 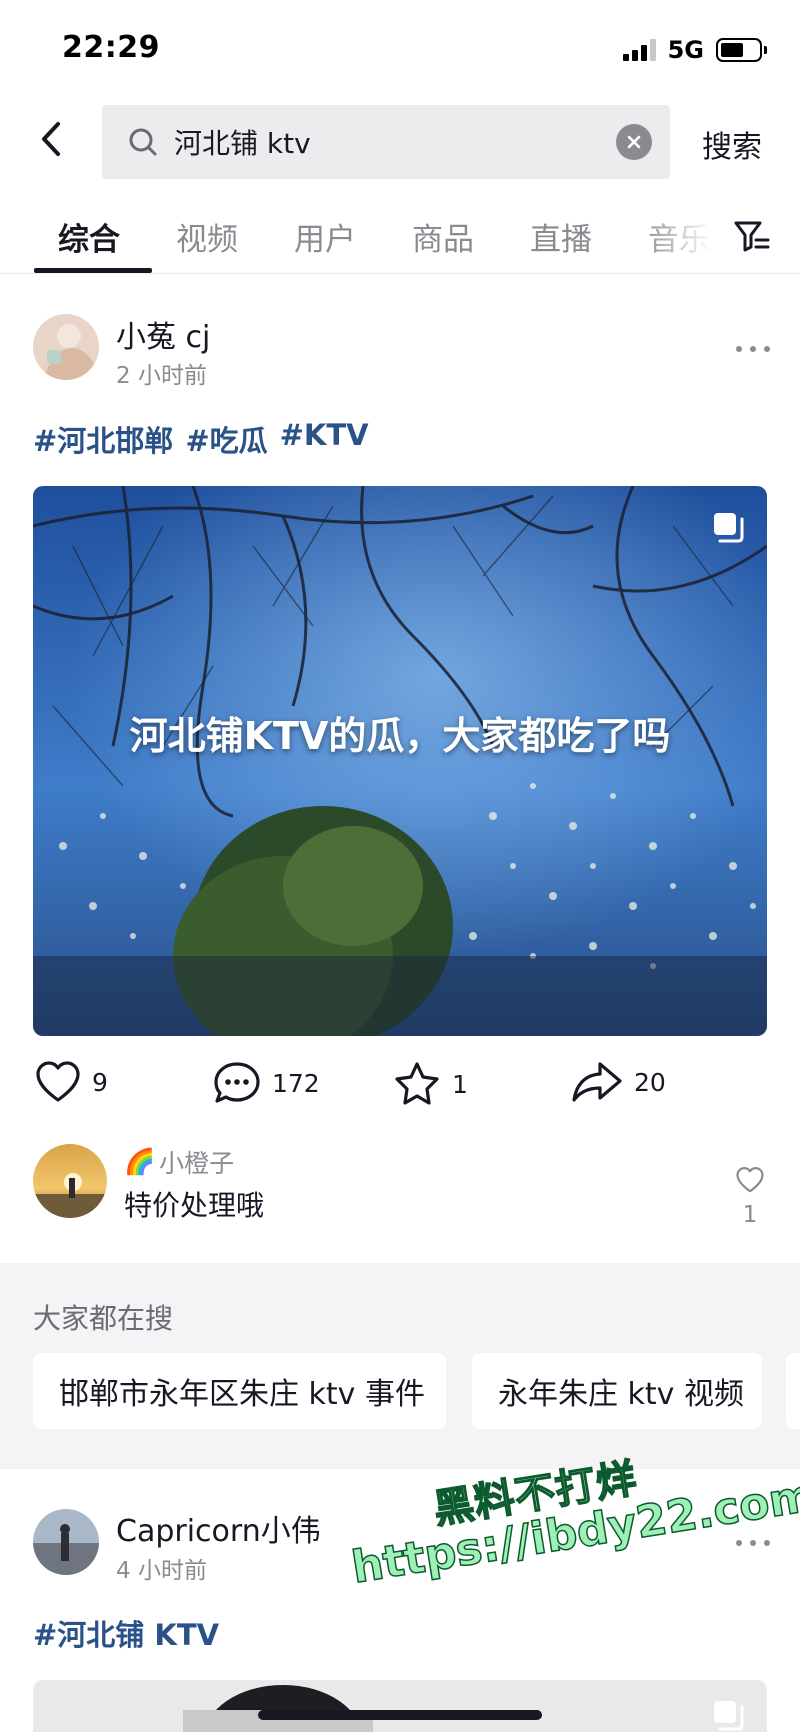 I want to click on post-time: 4 小时前, so click(x=161, y=1571).